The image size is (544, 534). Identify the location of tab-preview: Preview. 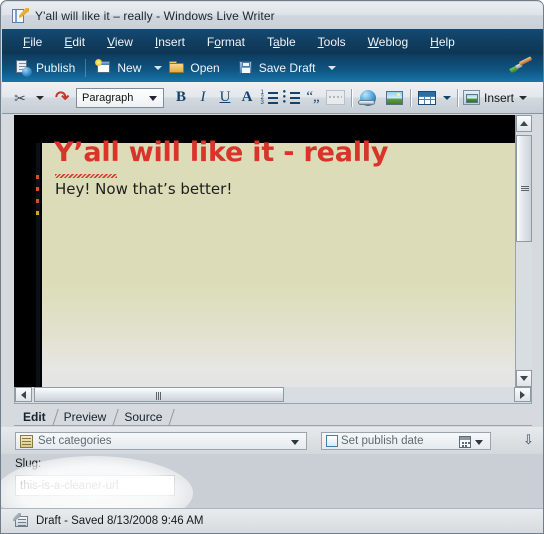
(85, 417).